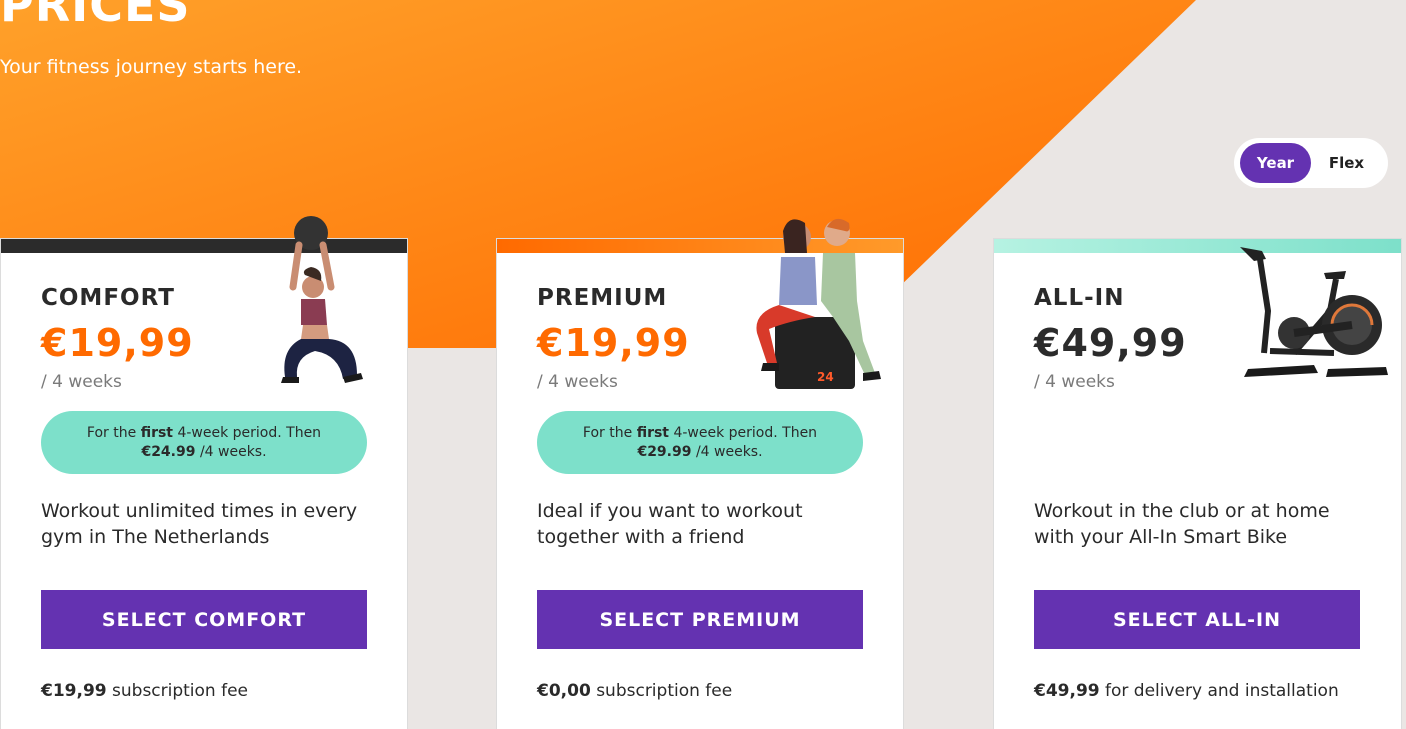 This screenshot has width=1406, height=729. What do you see at coordinates (700, 619) in the screenshot?
I see `select-premium-button: SELECT PREMIUM` at bounding box center [700, 619].